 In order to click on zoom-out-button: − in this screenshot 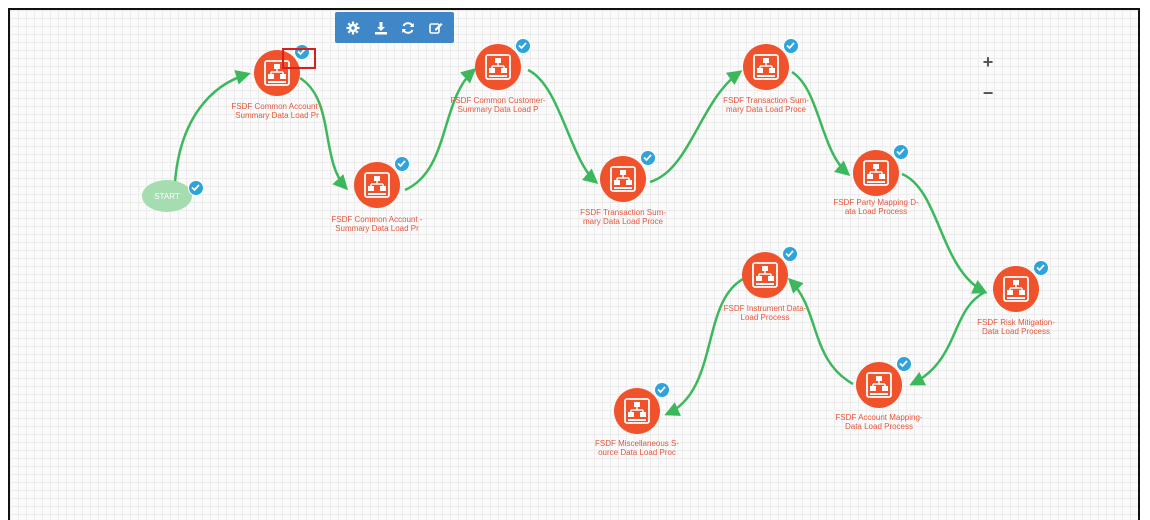, I will do `click(988, 93)`.